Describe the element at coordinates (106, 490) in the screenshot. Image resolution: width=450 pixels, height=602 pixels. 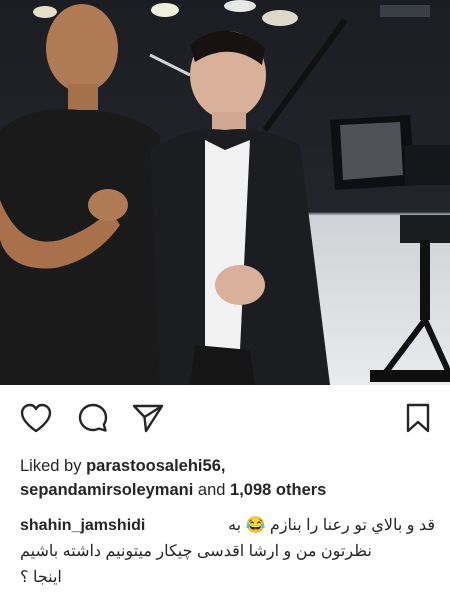
I see `liker-username-2: sepandamirsoleymani` at that location.